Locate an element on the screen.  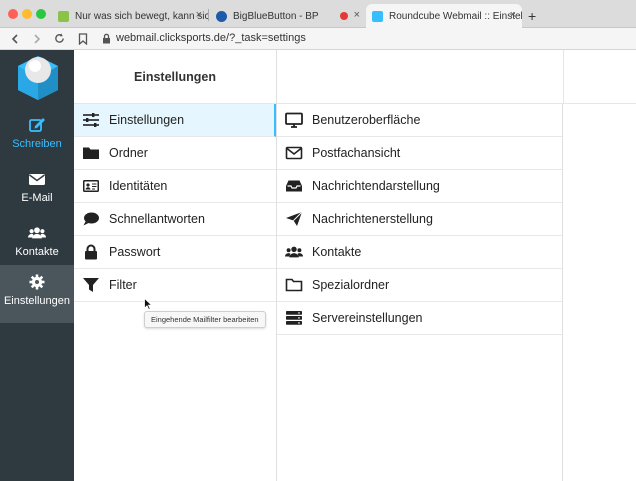
tab-title: BigBlueButton - BP is located at coordinates (276, 16).